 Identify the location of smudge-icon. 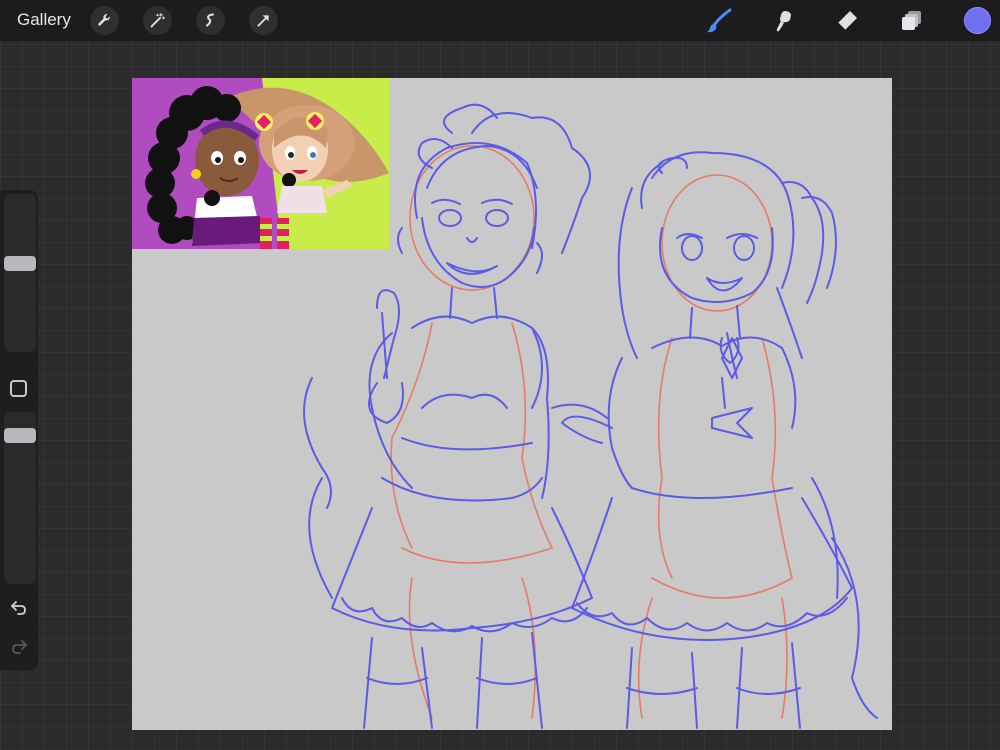
(783, 21).